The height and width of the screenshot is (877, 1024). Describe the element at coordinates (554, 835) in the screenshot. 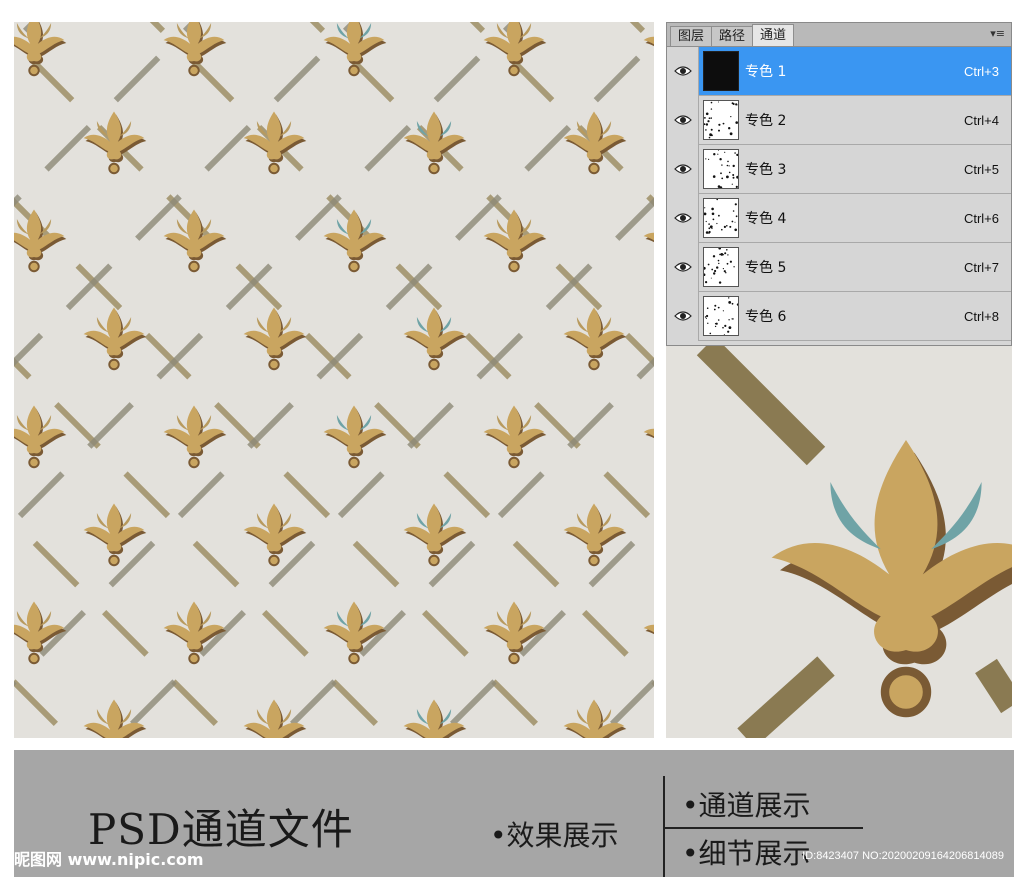

I see `effect-label: •效果展示` at that location.